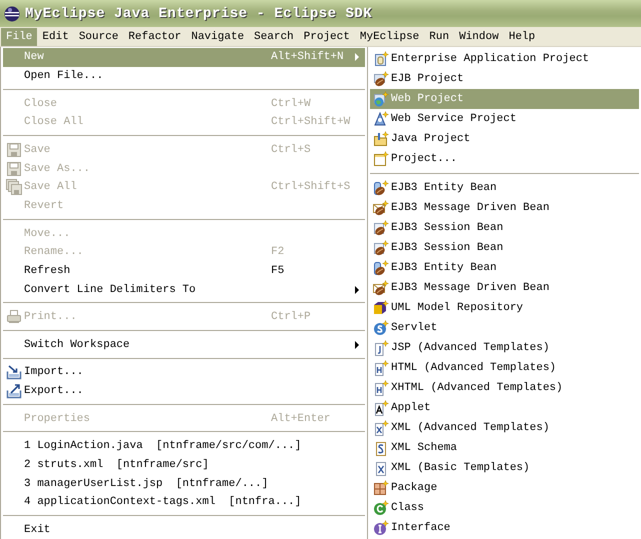 The image size is (641, 539). Describe the element at coordinates (99, 37) in the screenshot. I see `menu-bar-item: Source` at that location.